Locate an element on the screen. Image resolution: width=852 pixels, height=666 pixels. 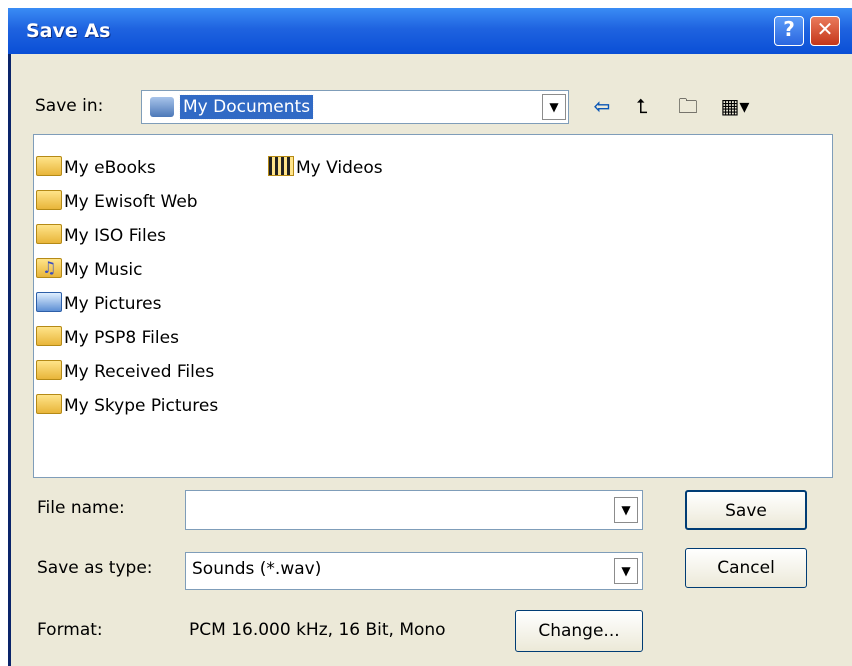
list-item: My Pictures is located at coordinates (98, 304).